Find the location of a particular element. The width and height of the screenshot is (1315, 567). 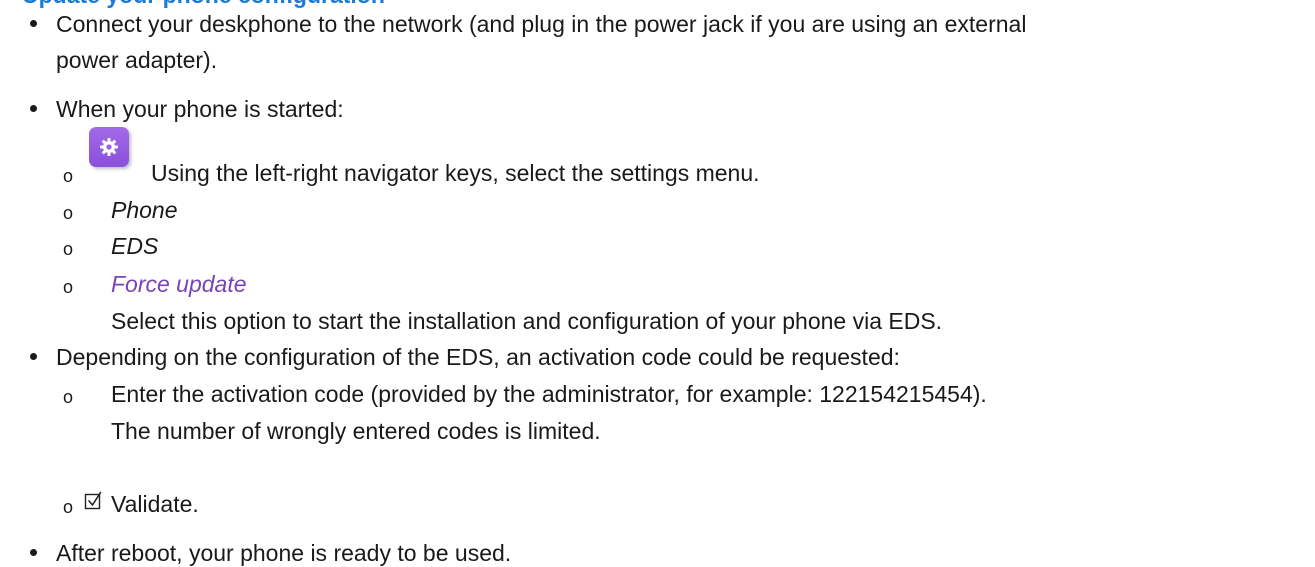

menu-item-phone: Phone is located at coordinates (144, 210).